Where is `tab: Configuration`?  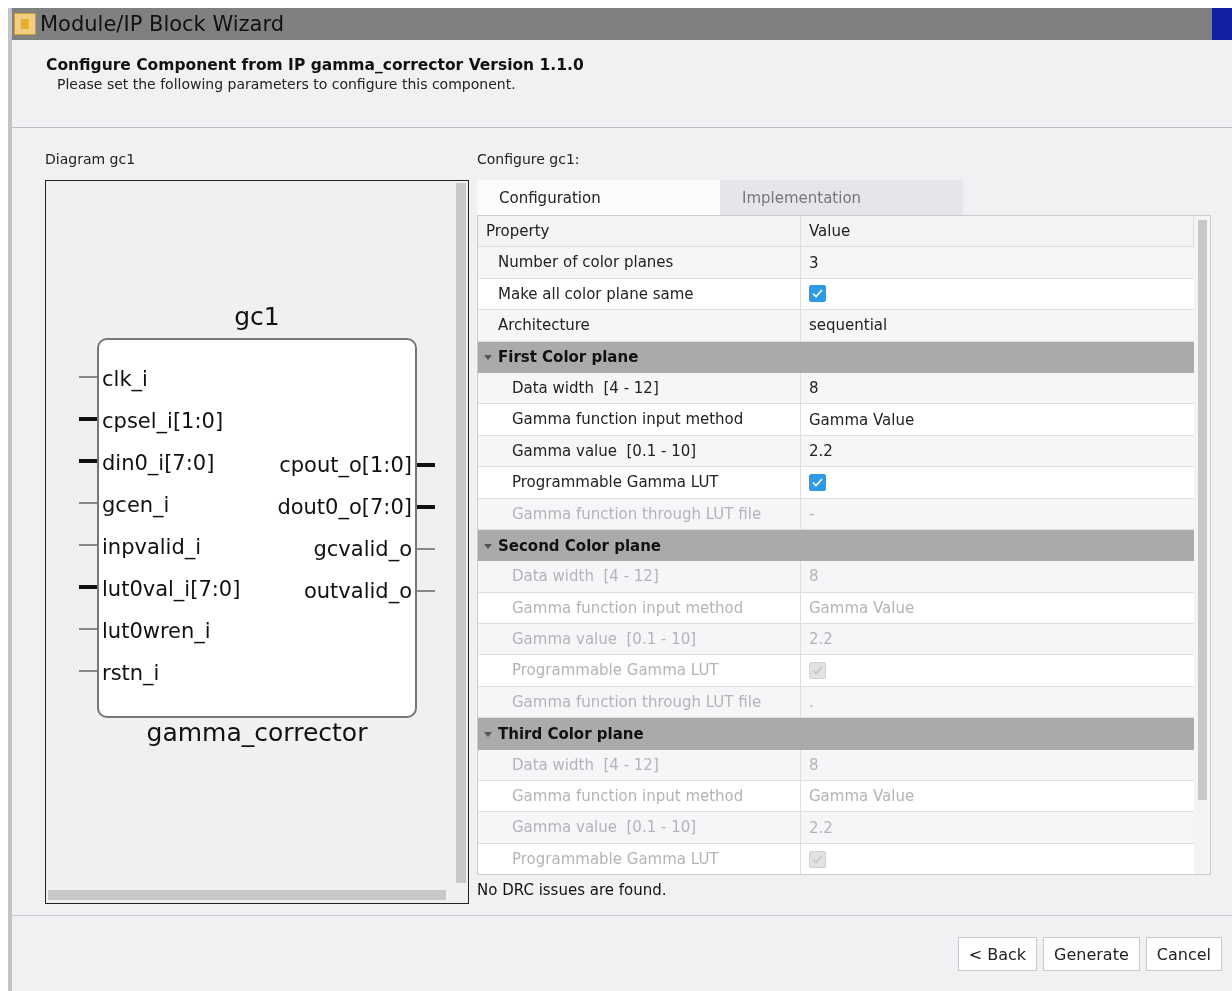
tab: Configuration is located at coordinates (598, 197).